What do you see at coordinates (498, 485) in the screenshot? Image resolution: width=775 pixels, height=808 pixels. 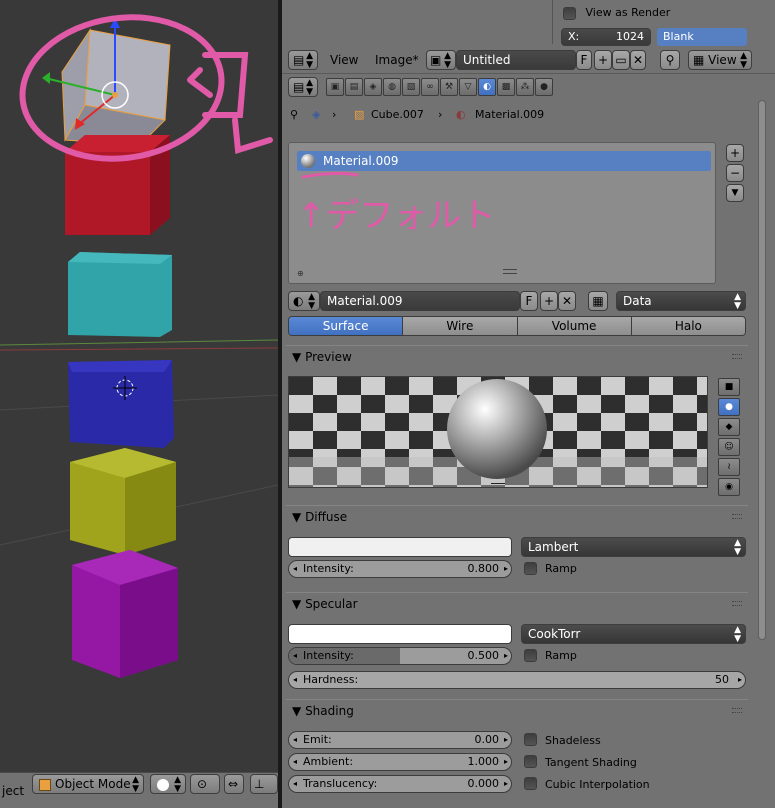 I see `preview-resize-grip-icon` at bounding box center [498, 485].